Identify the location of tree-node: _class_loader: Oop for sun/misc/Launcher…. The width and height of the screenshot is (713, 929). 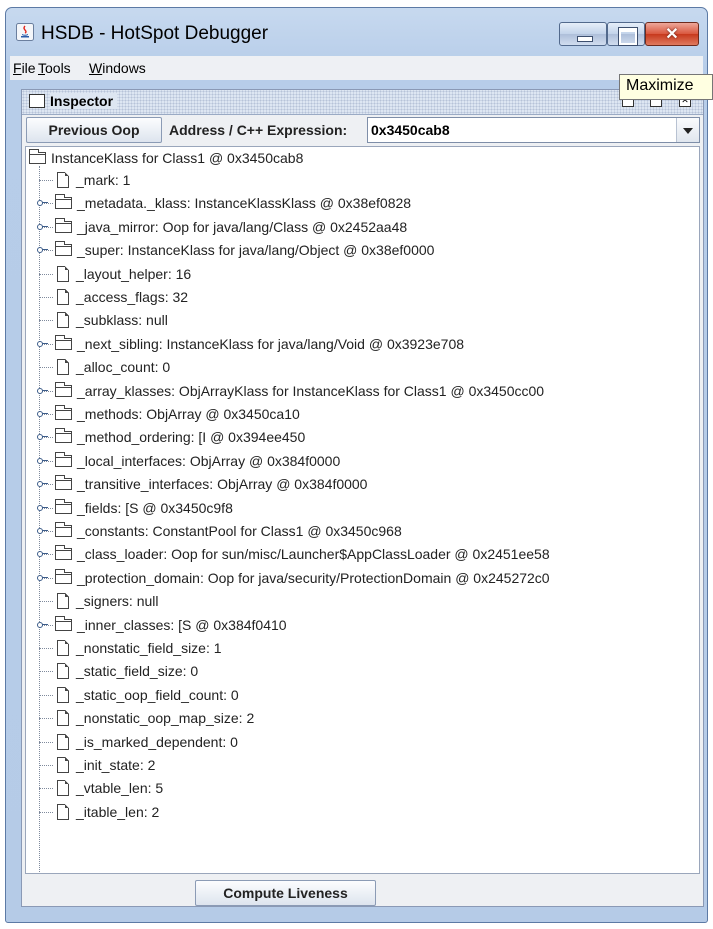
(293, 554).